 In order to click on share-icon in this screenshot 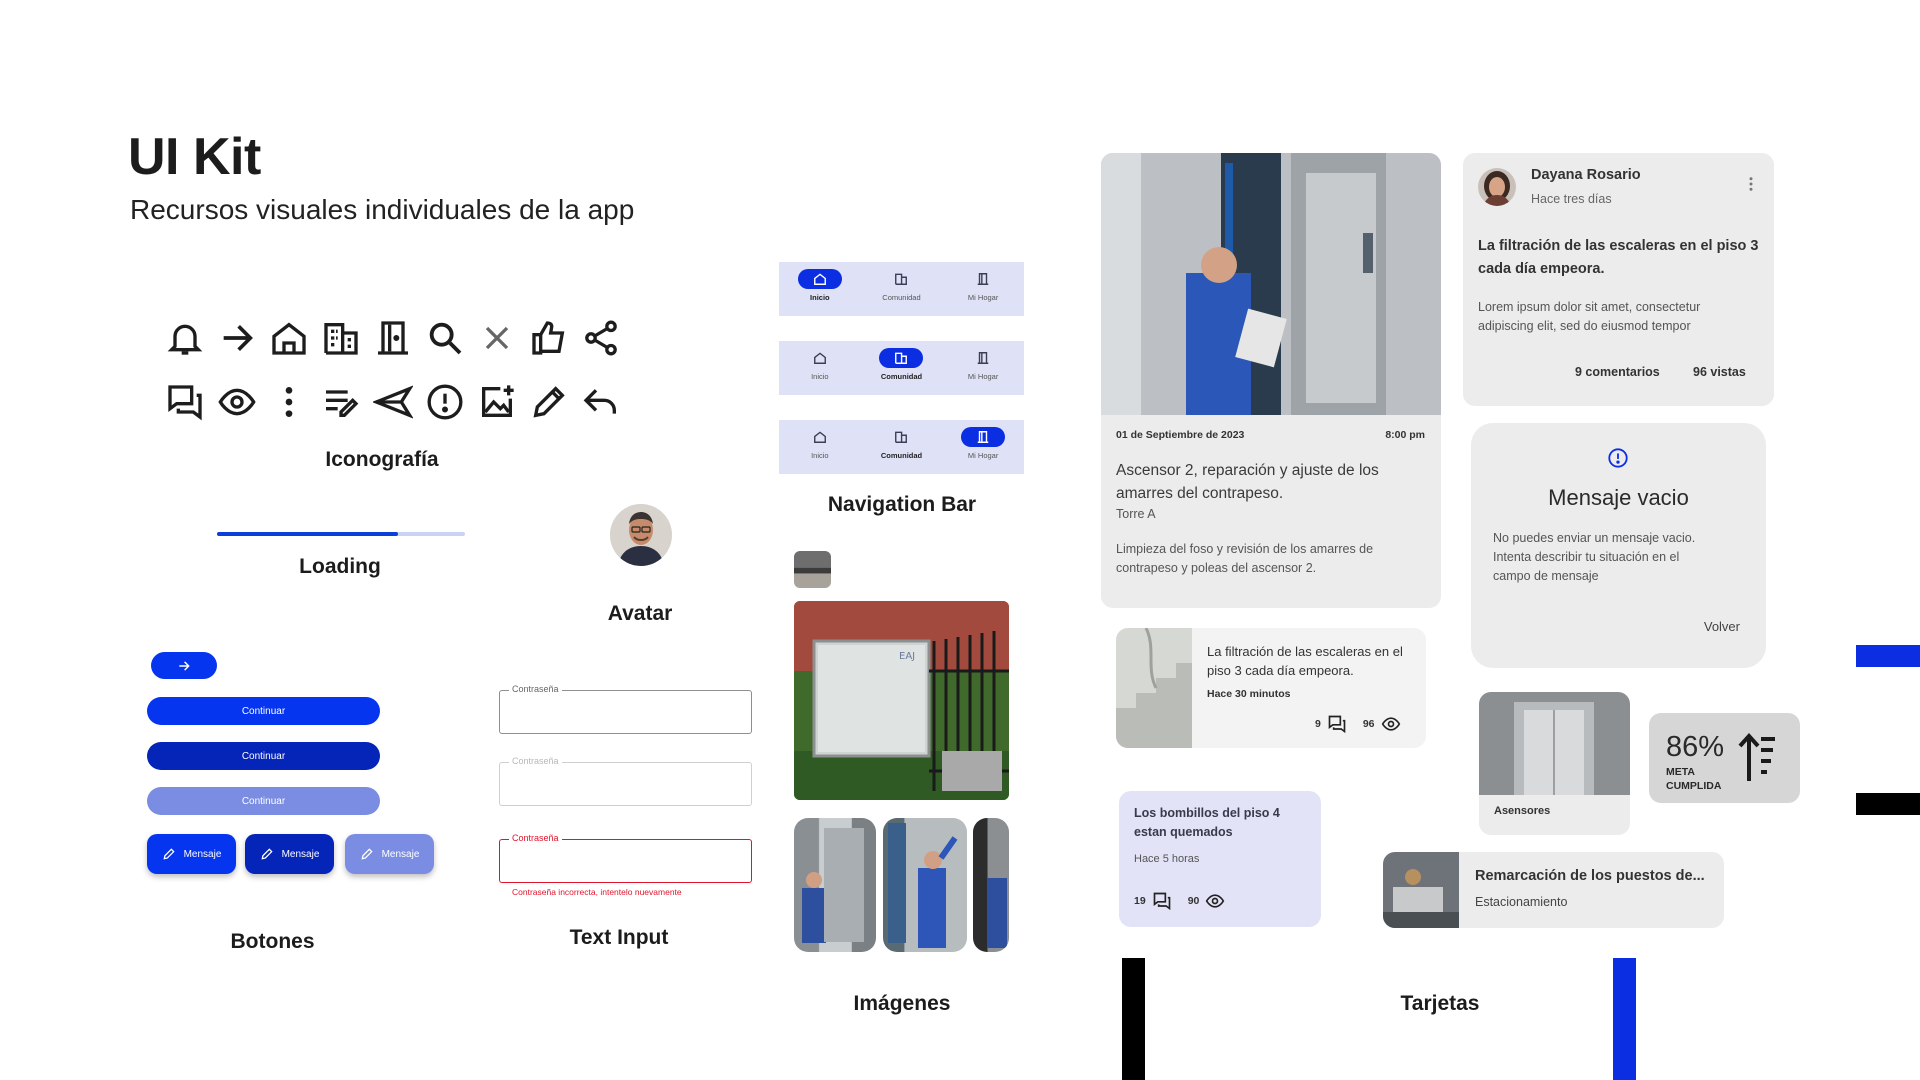, I will do `click(601, 338)`.